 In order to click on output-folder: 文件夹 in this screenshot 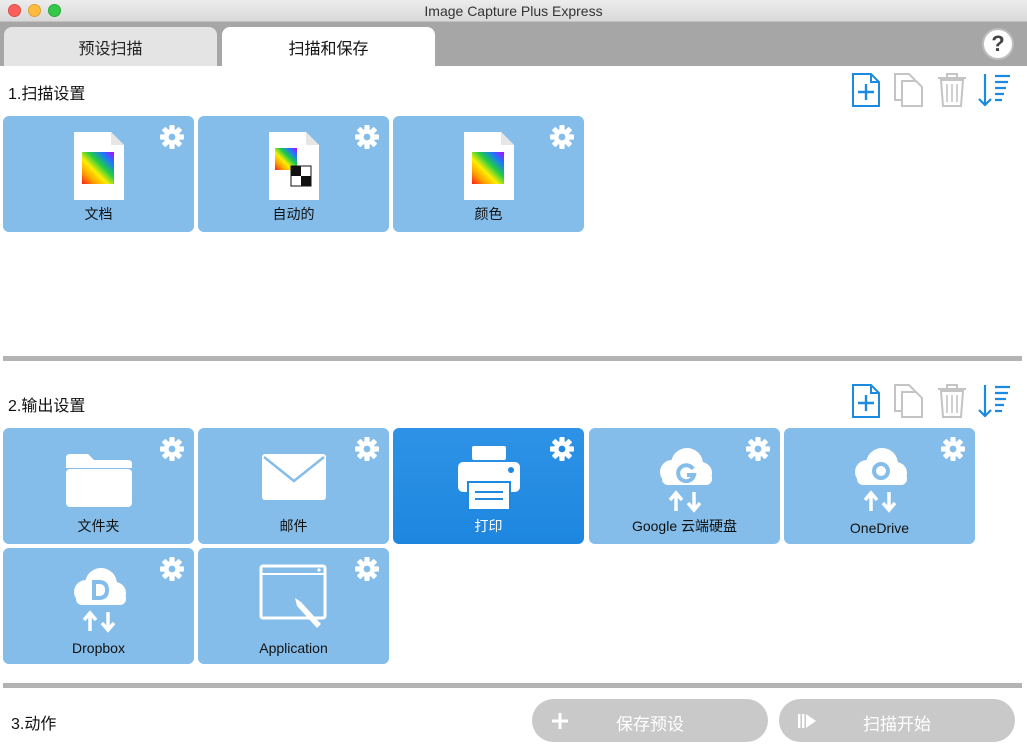, I will do `click(98, 486)`.